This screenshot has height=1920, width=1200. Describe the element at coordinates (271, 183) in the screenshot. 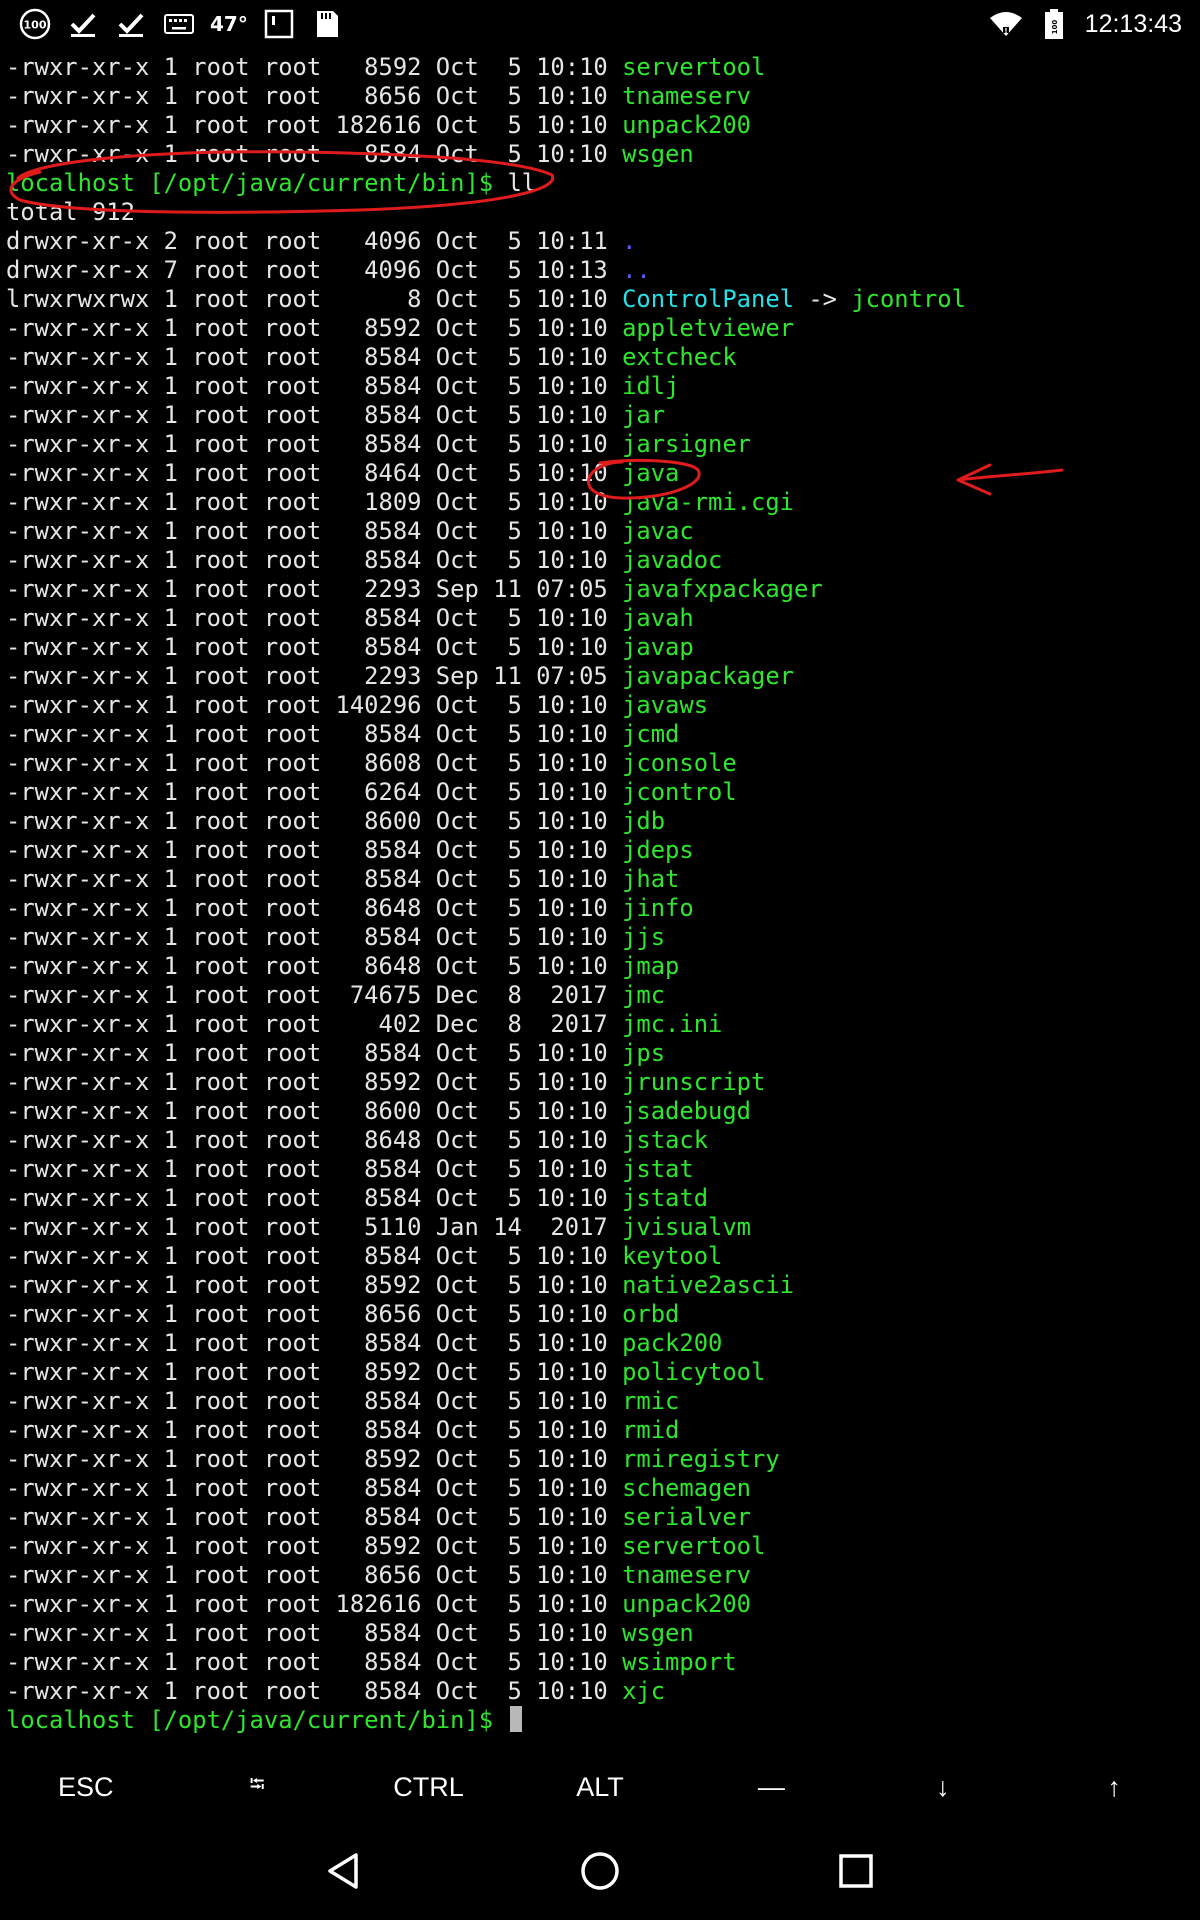

I see `prompt-line: localhost [/opt/java/current/bin]$ ll` at that location.